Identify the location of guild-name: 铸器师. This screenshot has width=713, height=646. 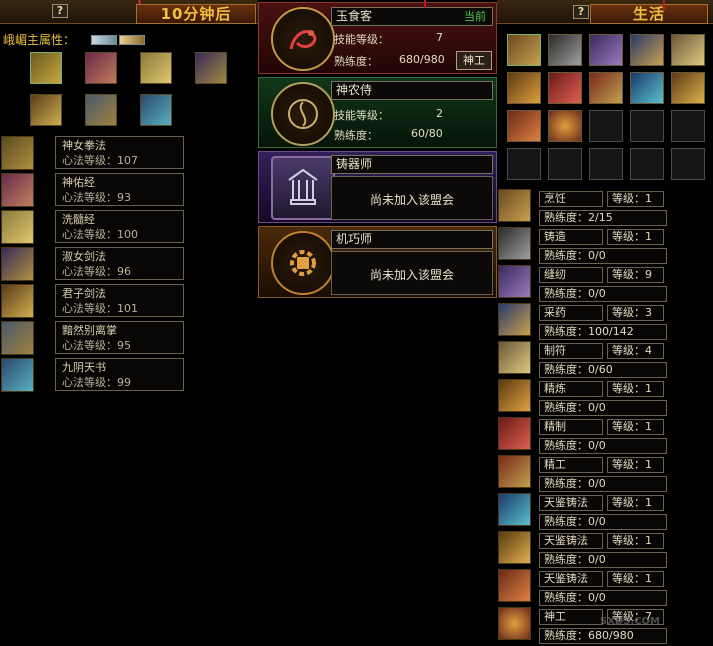
(354, 164).